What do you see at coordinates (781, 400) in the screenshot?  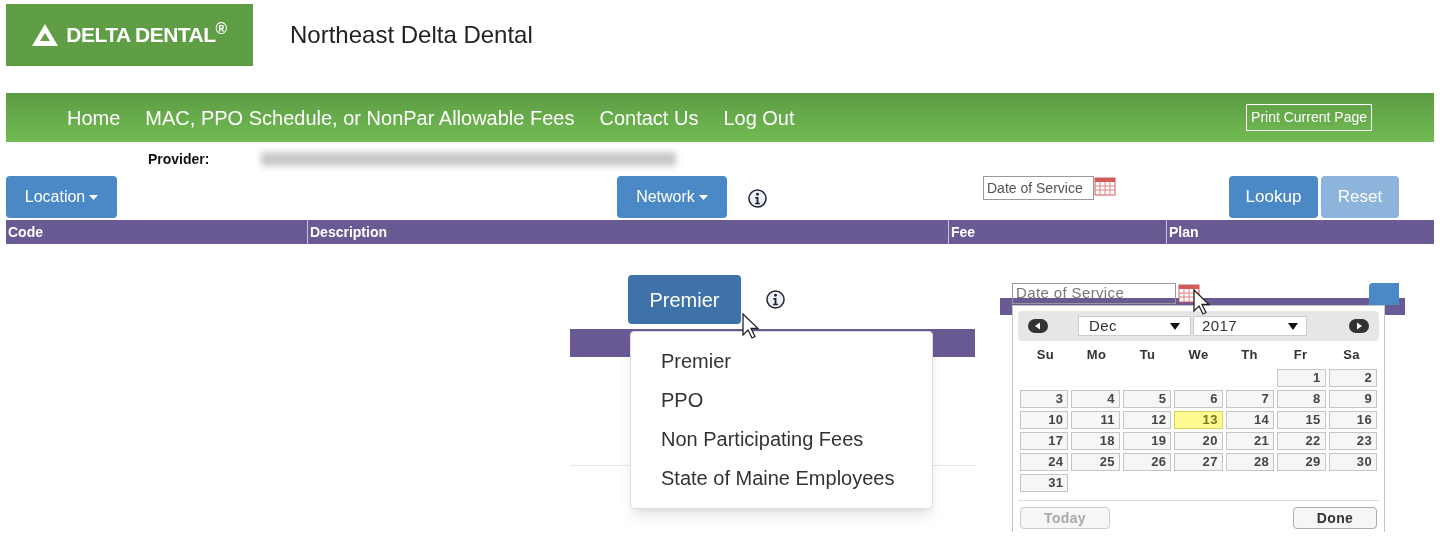 I see `menu-item: PPO` at bounding box center [781, 400].